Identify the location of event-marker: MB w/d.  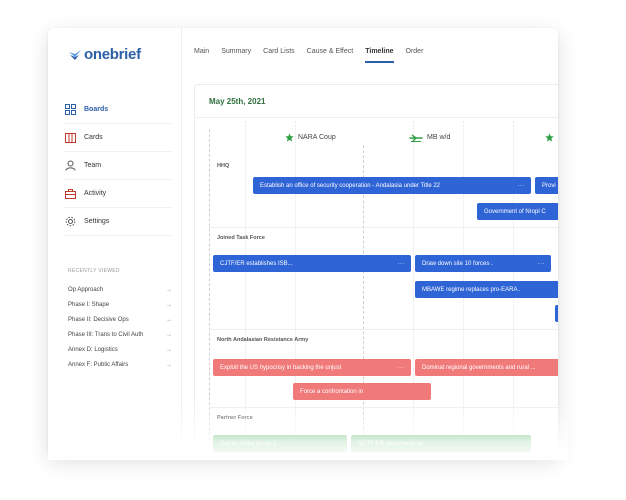
(429, 137).